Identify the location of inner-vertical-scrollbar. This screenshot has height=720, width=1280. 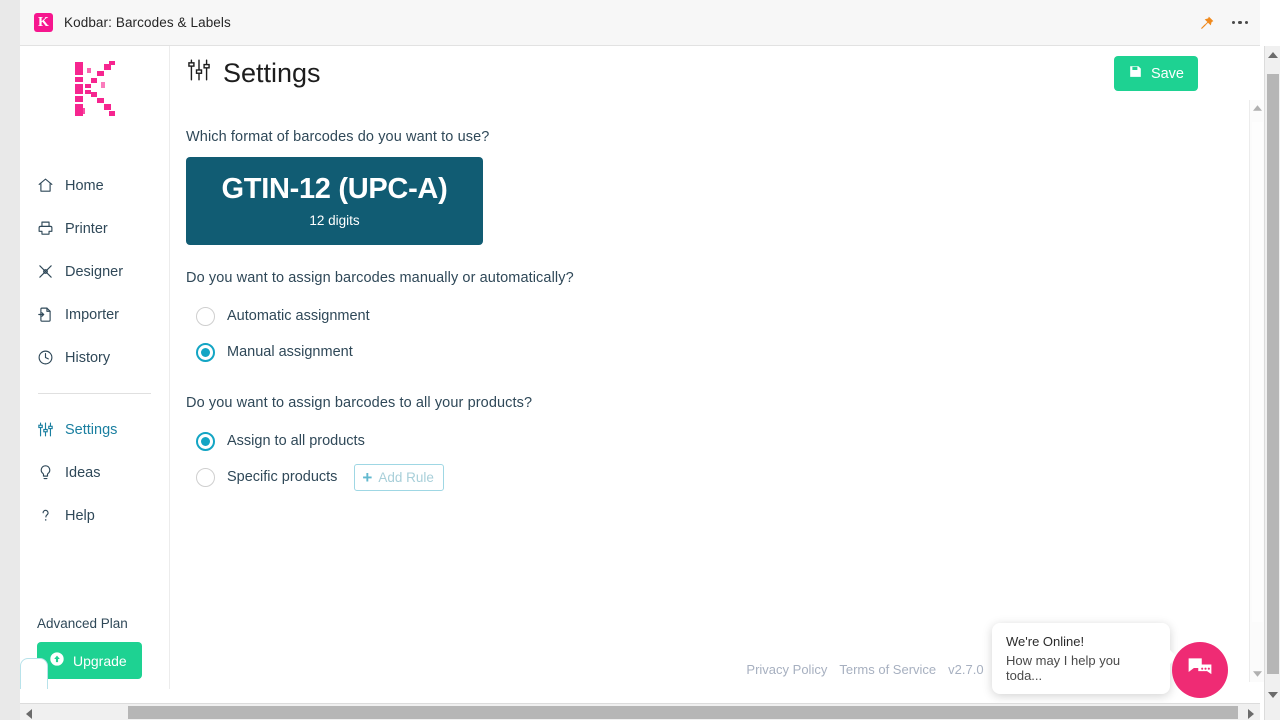
(1256, 391).